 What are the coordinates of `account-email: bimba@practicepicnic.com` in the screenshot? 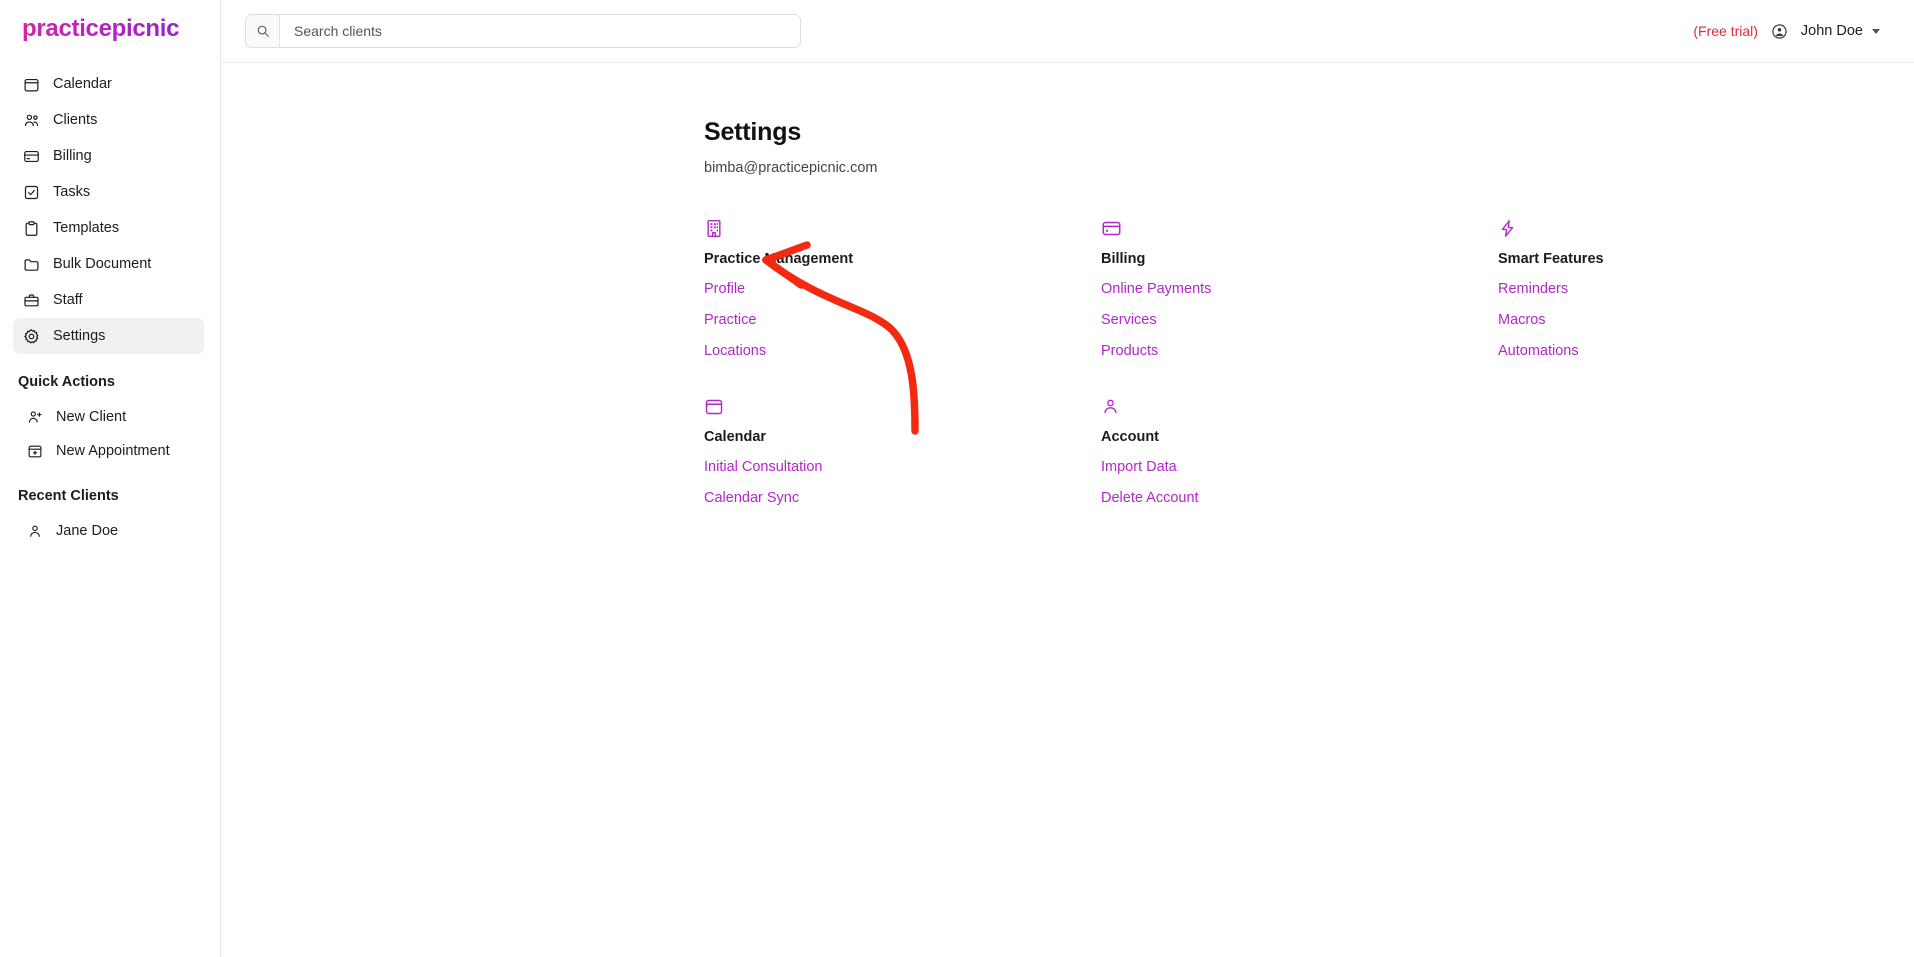 It's located at (791, 168).